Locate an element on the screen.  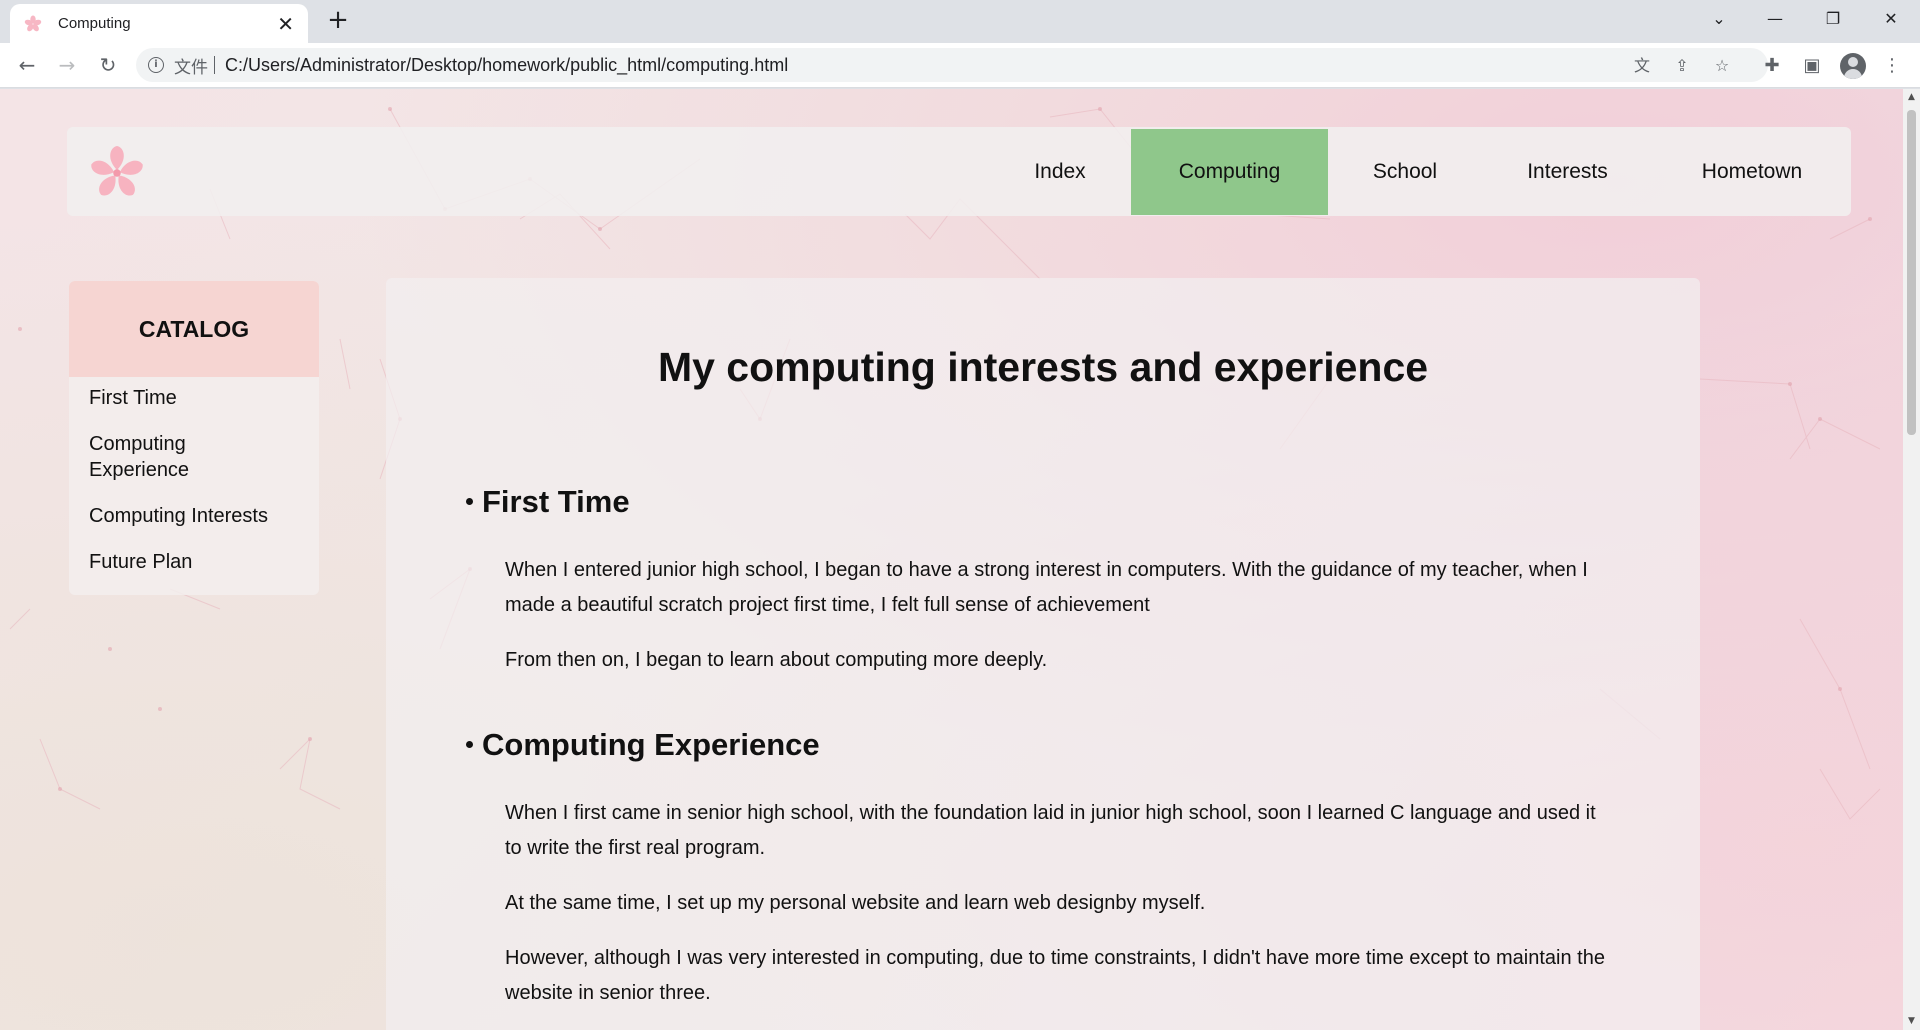
section-heading-text: Computing Experience is located at coordinates (651, 744).